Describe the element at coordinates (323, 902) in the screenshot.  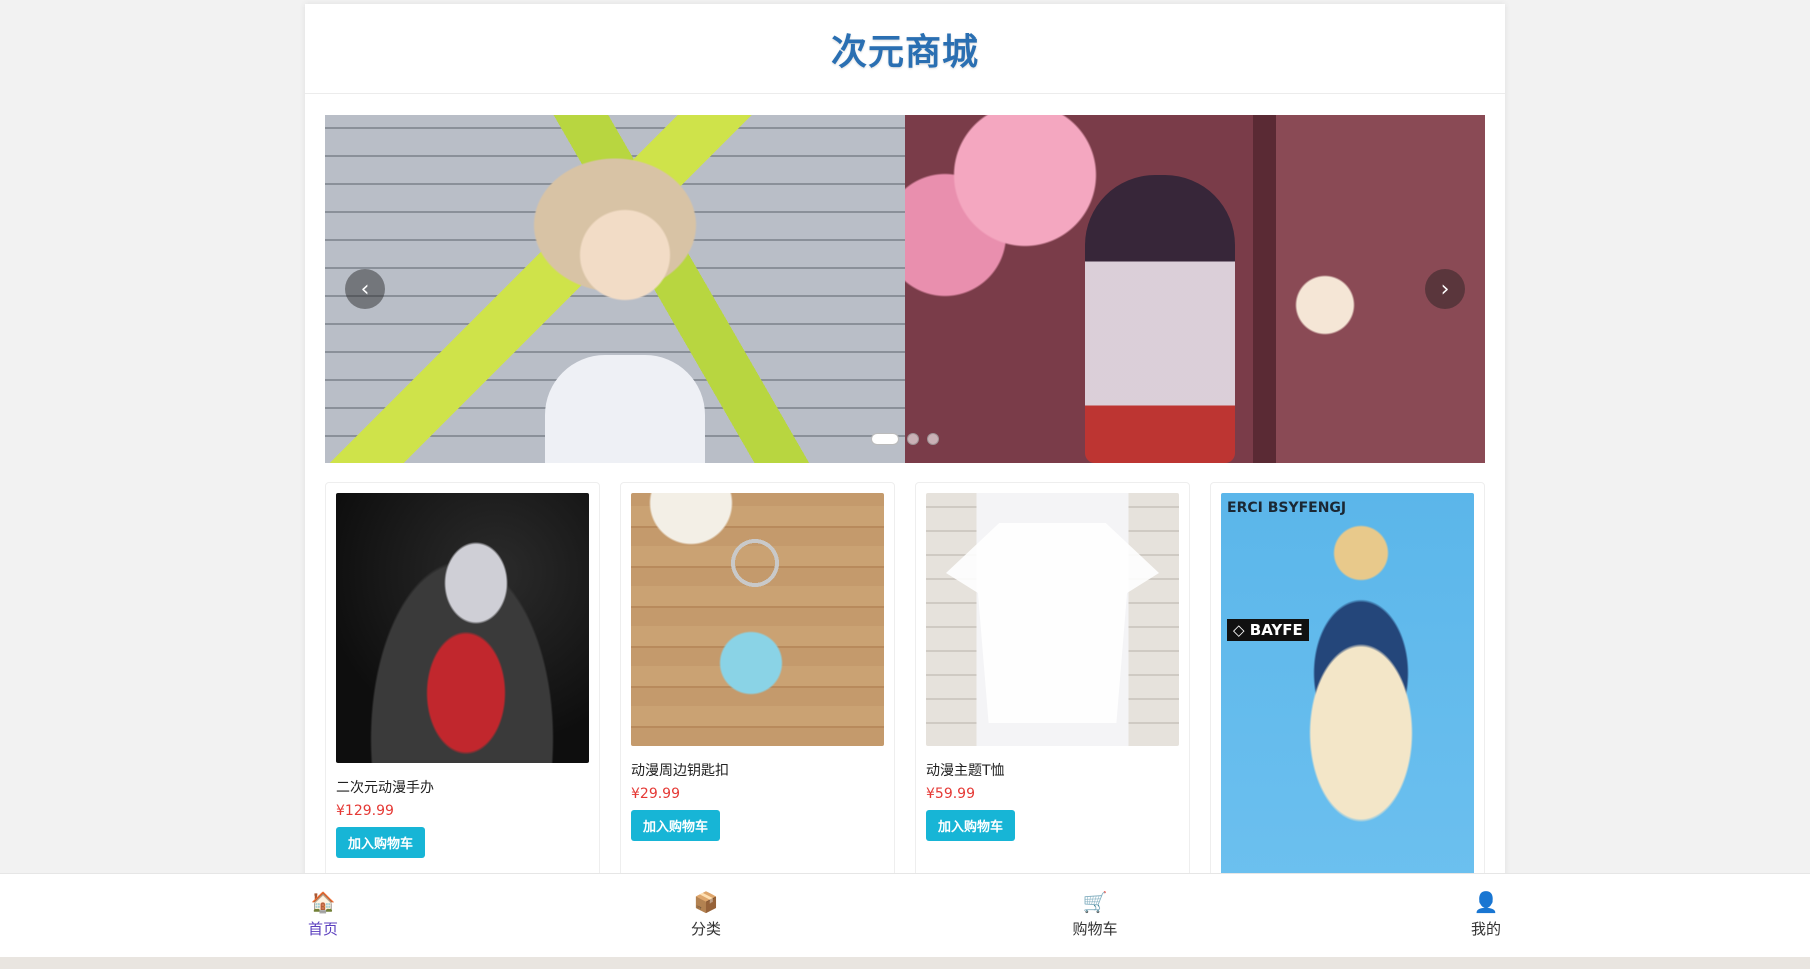
I see `house-icon: 🏠` at that location.